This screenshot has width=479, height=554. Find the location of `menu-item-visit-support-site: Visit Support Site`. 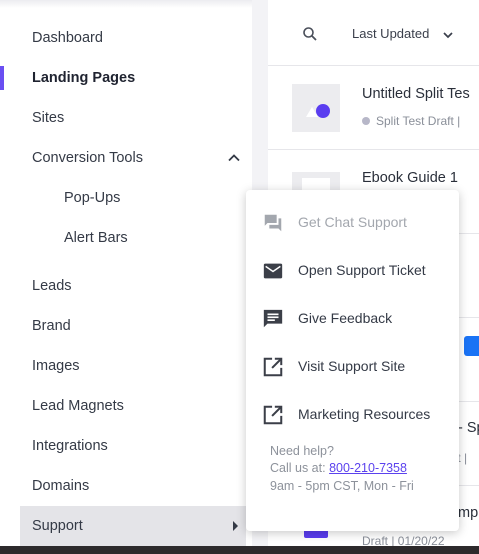

menu-item-visit-support-site: Visit Support Site is located at coordinates (352, 366).